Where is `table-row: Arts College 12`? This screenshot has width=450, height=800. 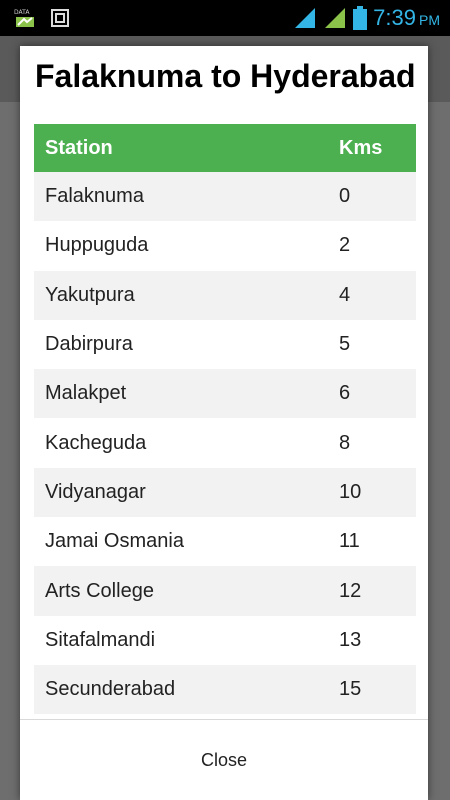 table-row: Arts College 12 is located at coordinates (225, 591).